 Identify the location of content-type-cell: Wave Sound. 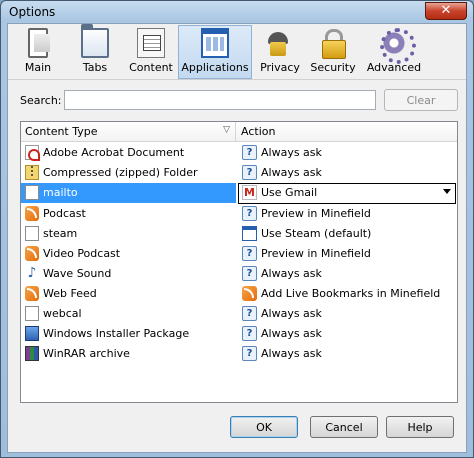
(77, 273).